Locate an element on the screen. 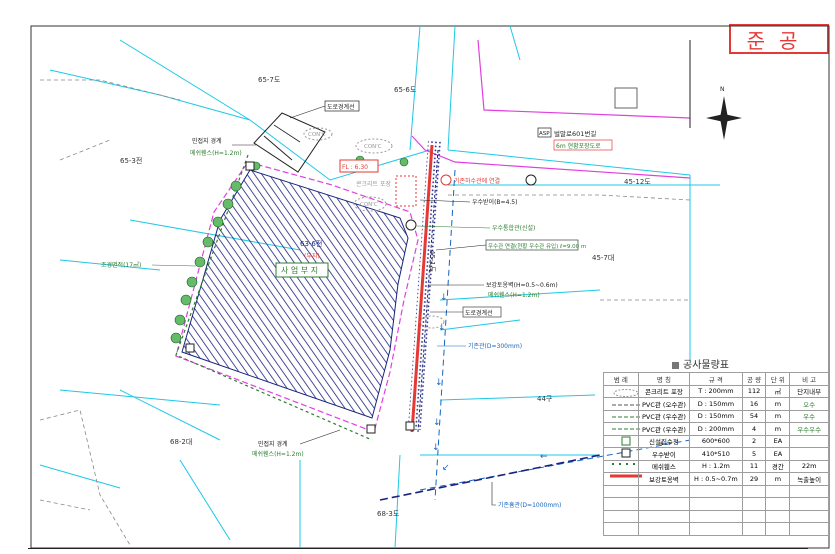 The height and width of the screenshot is (554, 835). table-cell: H : 1.2m is located at coordinates (716, 466).